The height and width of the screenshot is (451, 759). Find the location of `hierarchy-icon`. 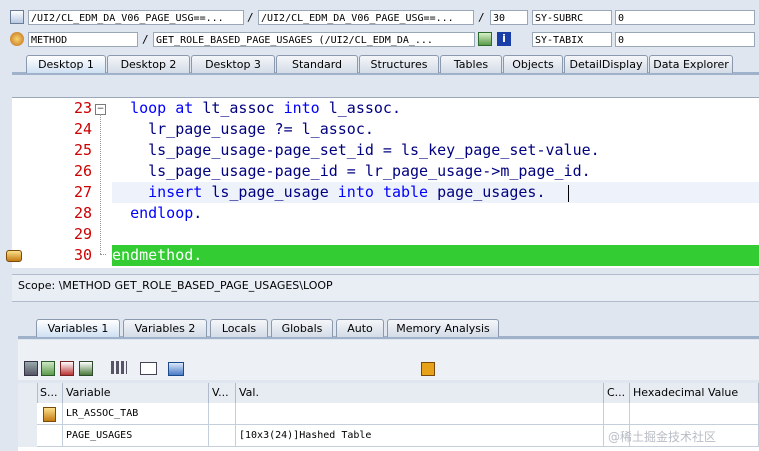

hierarchy-icon is located at coordinates (119, 367).